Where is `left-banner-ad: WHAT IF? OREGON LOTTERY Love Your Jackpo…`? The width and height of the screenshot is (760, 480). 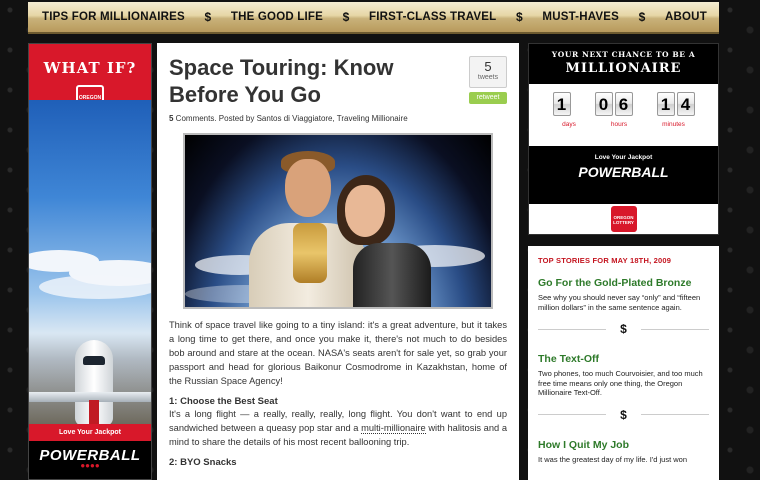
left-banner-ad: WHAT IF? OREGON LOTTERY Love Your Jackpo… is located at coordinates (90, 261).